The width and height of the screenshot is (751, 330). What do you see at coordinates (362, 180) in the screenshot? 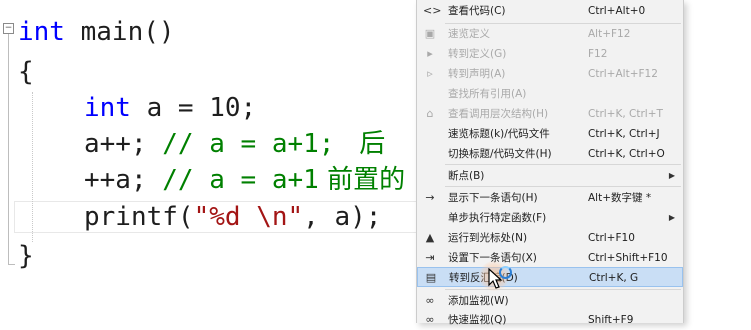
I see `comment-cn: 前置的` at bounding box center [362, 180].